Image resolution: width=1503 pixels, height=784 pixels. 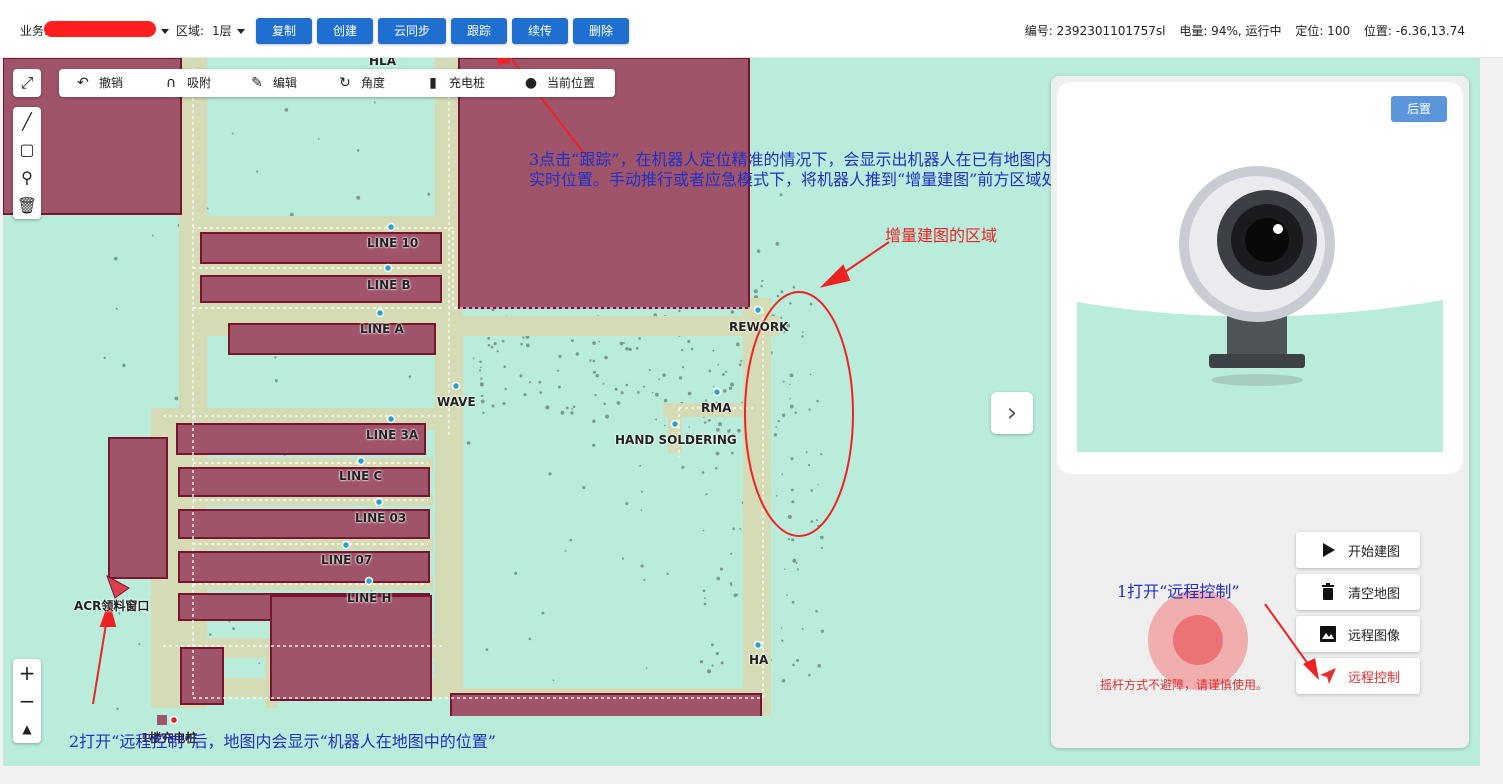 I want to click on zone-label: 区域:, so click(x=190, y=31).